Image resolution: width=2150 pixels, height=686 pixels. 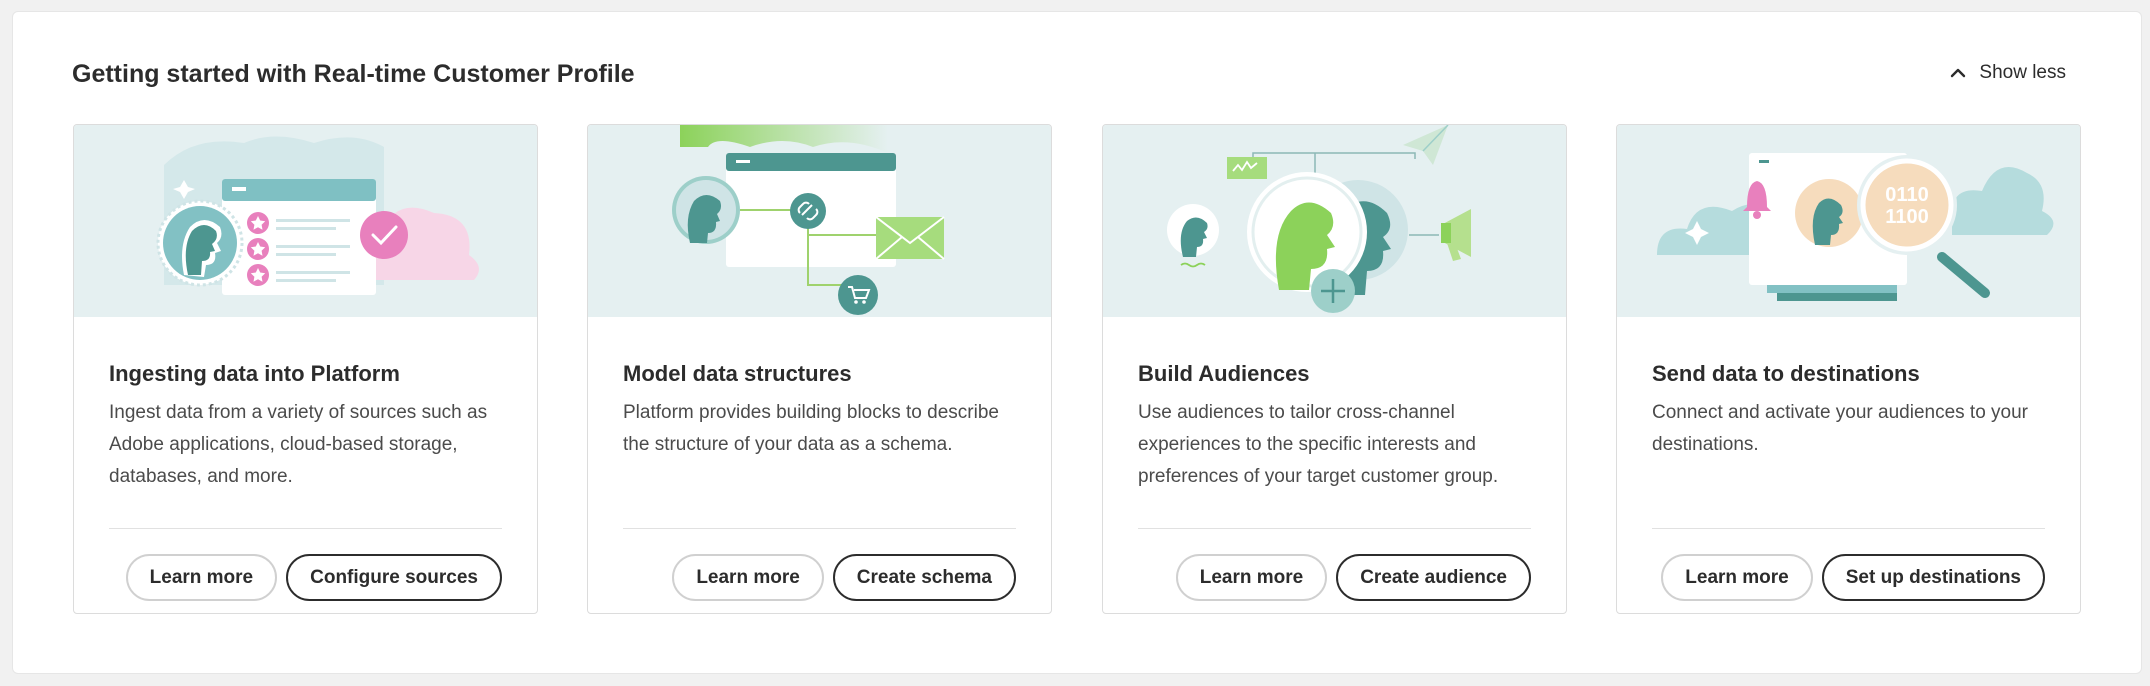 I want to click on card-actions: Learn more Create audience, so click(x=1353, y=577).